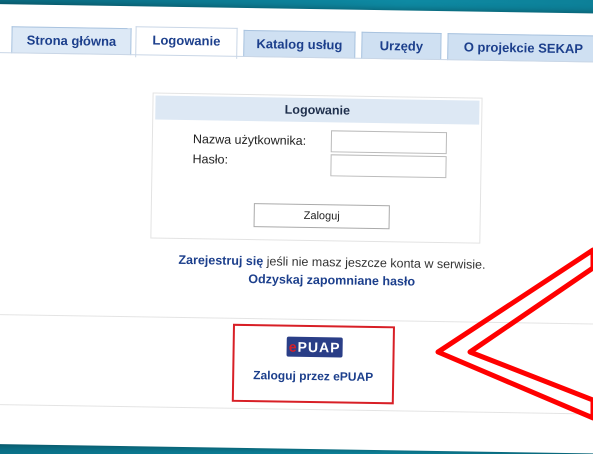  I want to click on tab-services: Katalog usług, so click(299, 44).